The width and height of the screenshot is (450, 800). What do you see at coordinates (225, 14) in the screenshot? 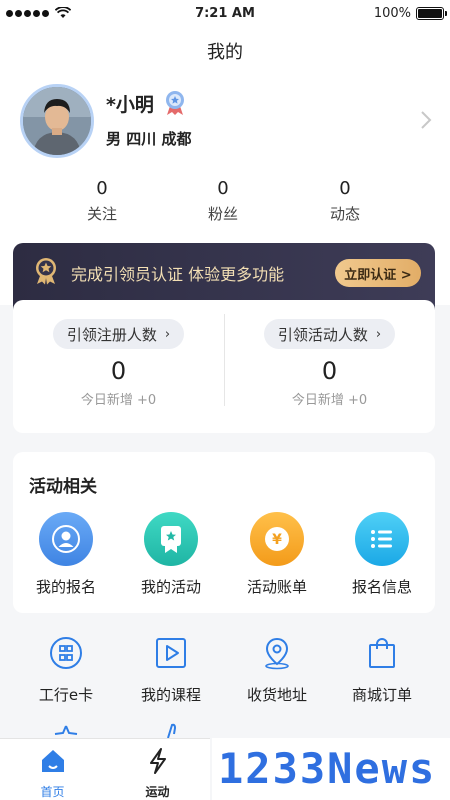
I see `status-bar: 7:21 AM 100%` at bounding box center [225, 14].